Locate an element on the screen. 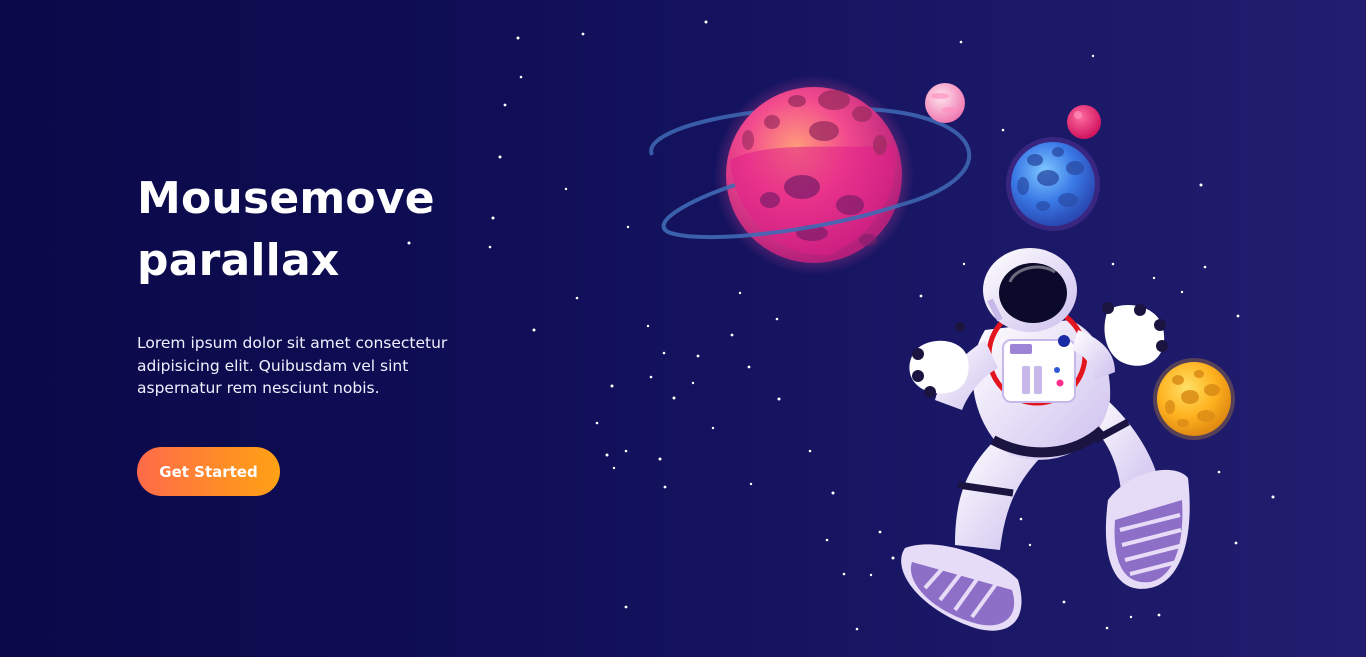 The width and height of the screenshot is (1366, 657). orange-planet-icon is located at coordinates (1194, 399).